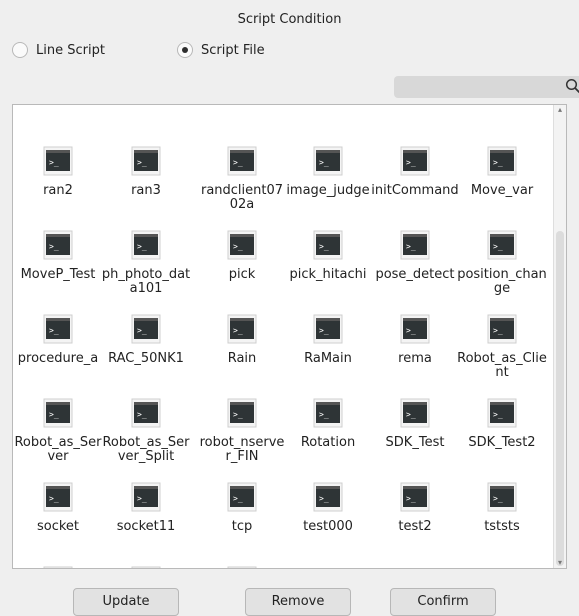 The image size is (579, 616). What do you see at coordinates (560, 563) in the screenshot?
I see `scroll-down-icon: ▾` at bounding box center [560, 563].